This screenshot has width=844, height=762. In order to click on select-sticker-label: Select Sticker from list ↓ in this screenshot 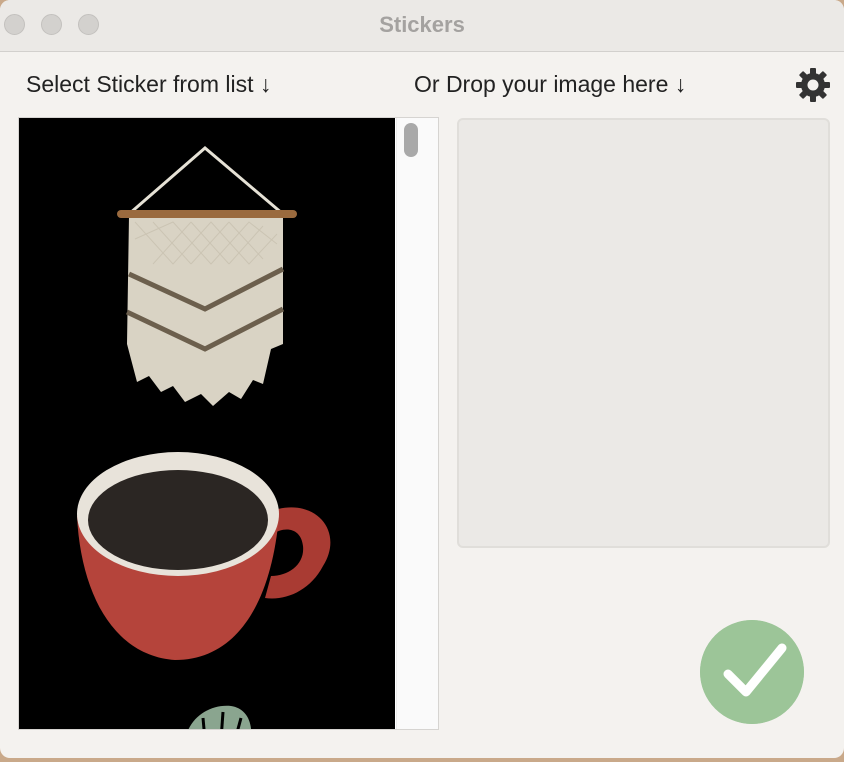, I will do `click(149, 84)`.